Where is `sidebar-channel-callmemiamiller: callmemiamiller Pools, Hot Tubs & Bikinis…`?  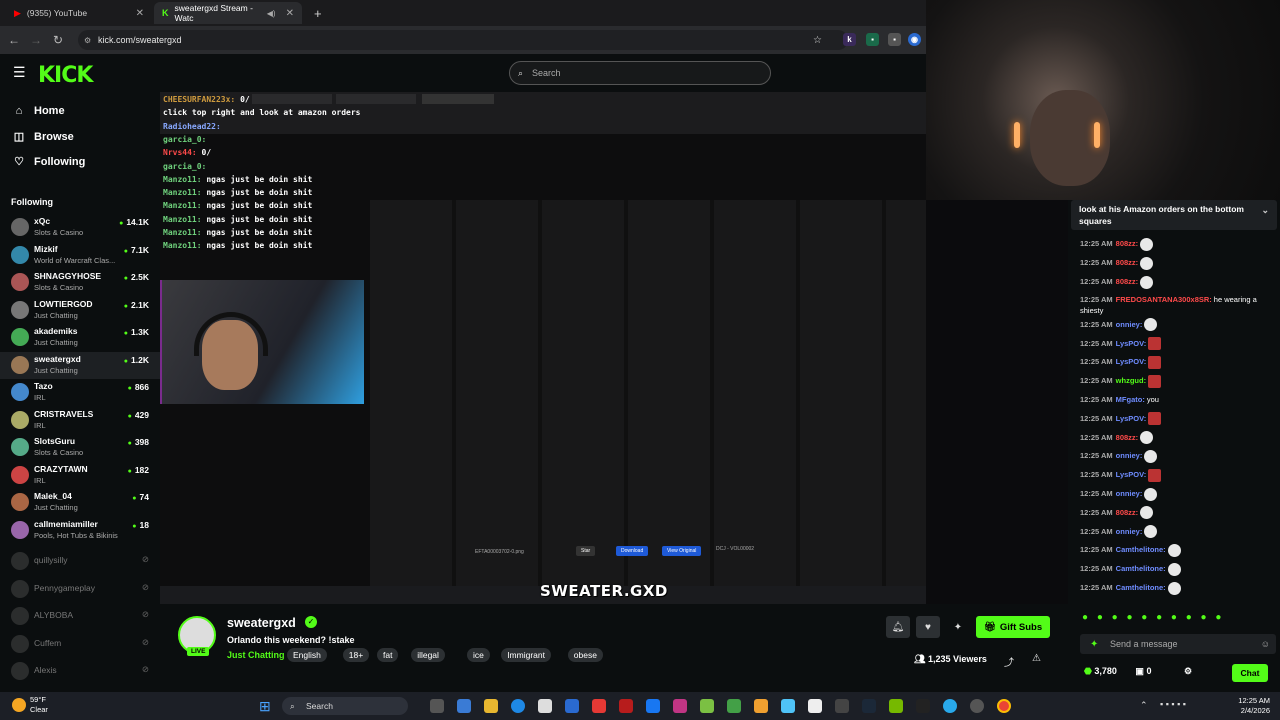
sidebar-channel-callmemiamiller: callmemiamiller Pools, Hot Tubs & Bikinis… is located at coordinates (80, 530).